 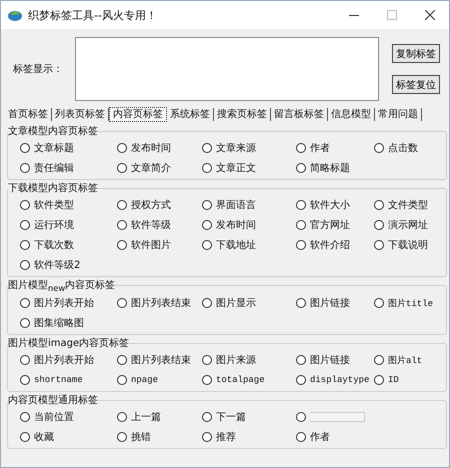 I want to click on radio-button: 运行环境, so click(x=68, y=225).